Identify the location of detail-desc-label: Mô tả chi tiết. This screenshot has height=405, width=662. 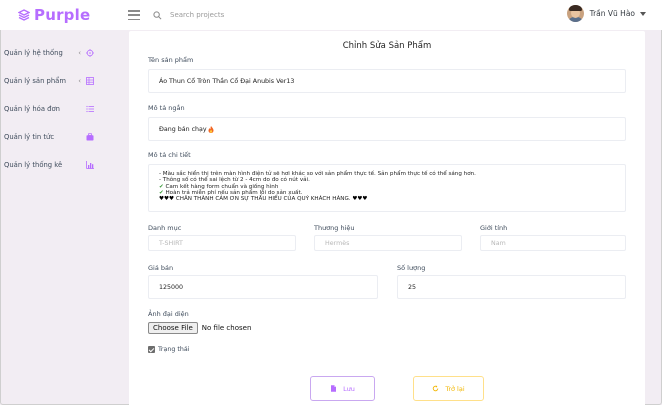
(169, 155).